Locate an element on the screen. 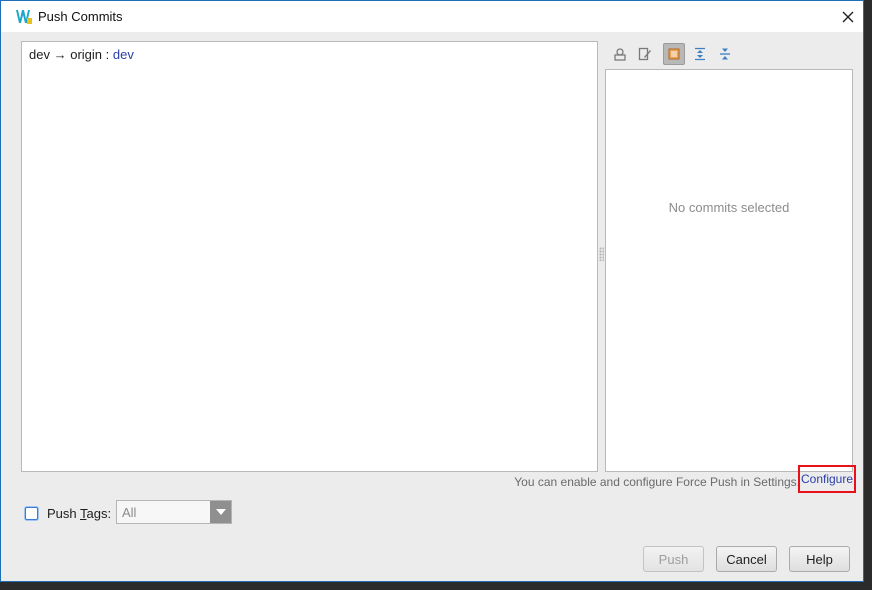 This screenshot has width=872, height=590. window-title: Push Commits is located at coordinates (80, 16).